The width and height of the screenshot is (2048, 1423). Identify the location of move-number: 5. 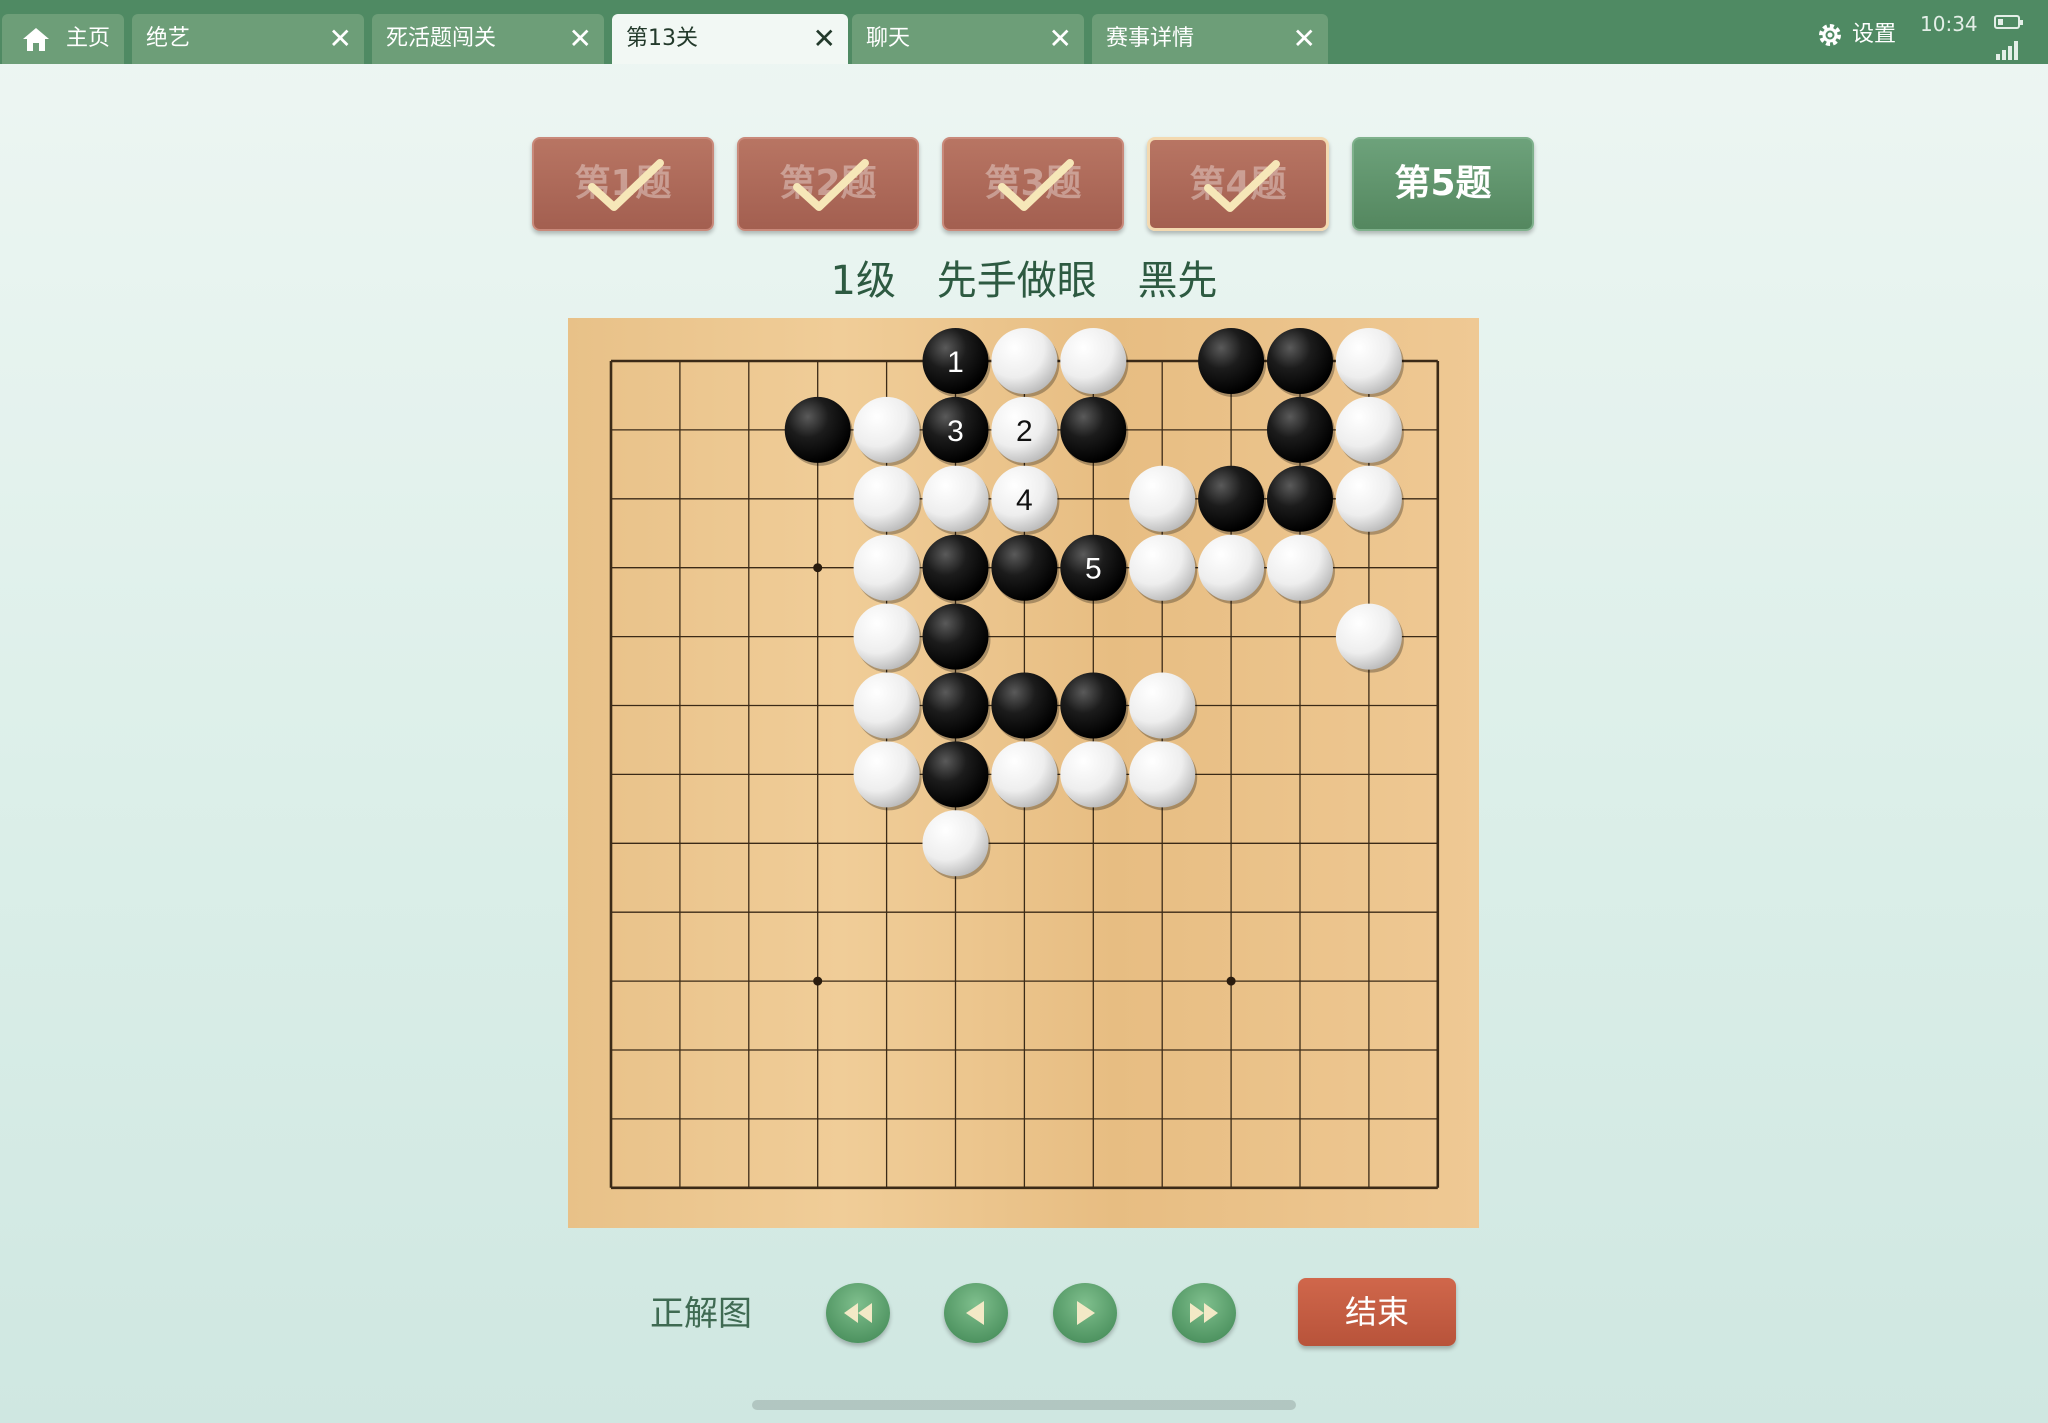
(1093, 569).